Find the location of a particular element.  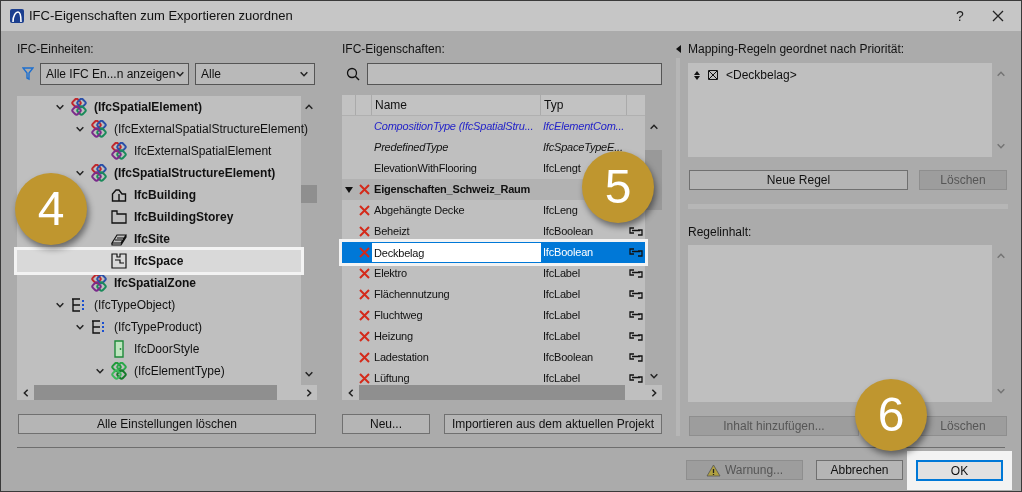

filter-dropdown: Alle IFC En...n anzeigen is located at coordinates (114, 74).